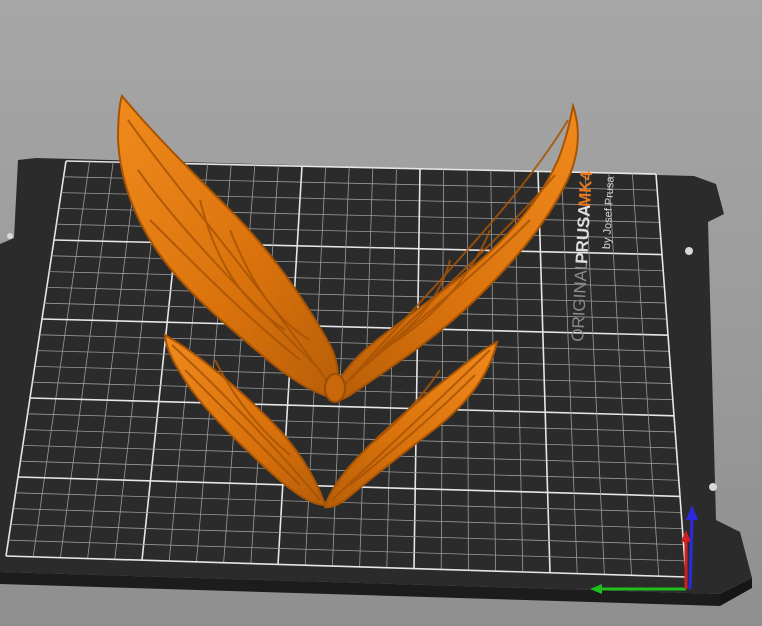 The image size is (762, 626). Describe the element at coordinates (583, 234) in the screenshot. I see `logo-brand: PRUSA` at that location.